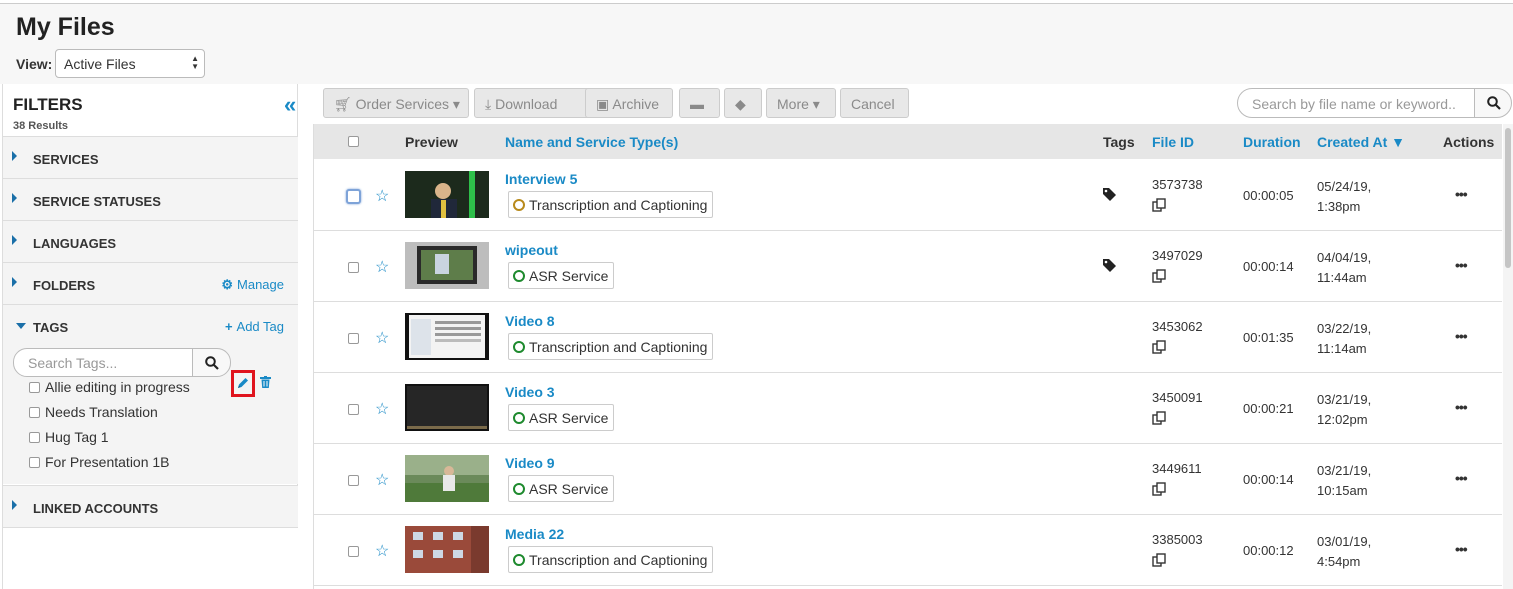  Describe the element at coordinates (530, 463) in the screenshot. I see `file-name-link: Video 9` at that location.